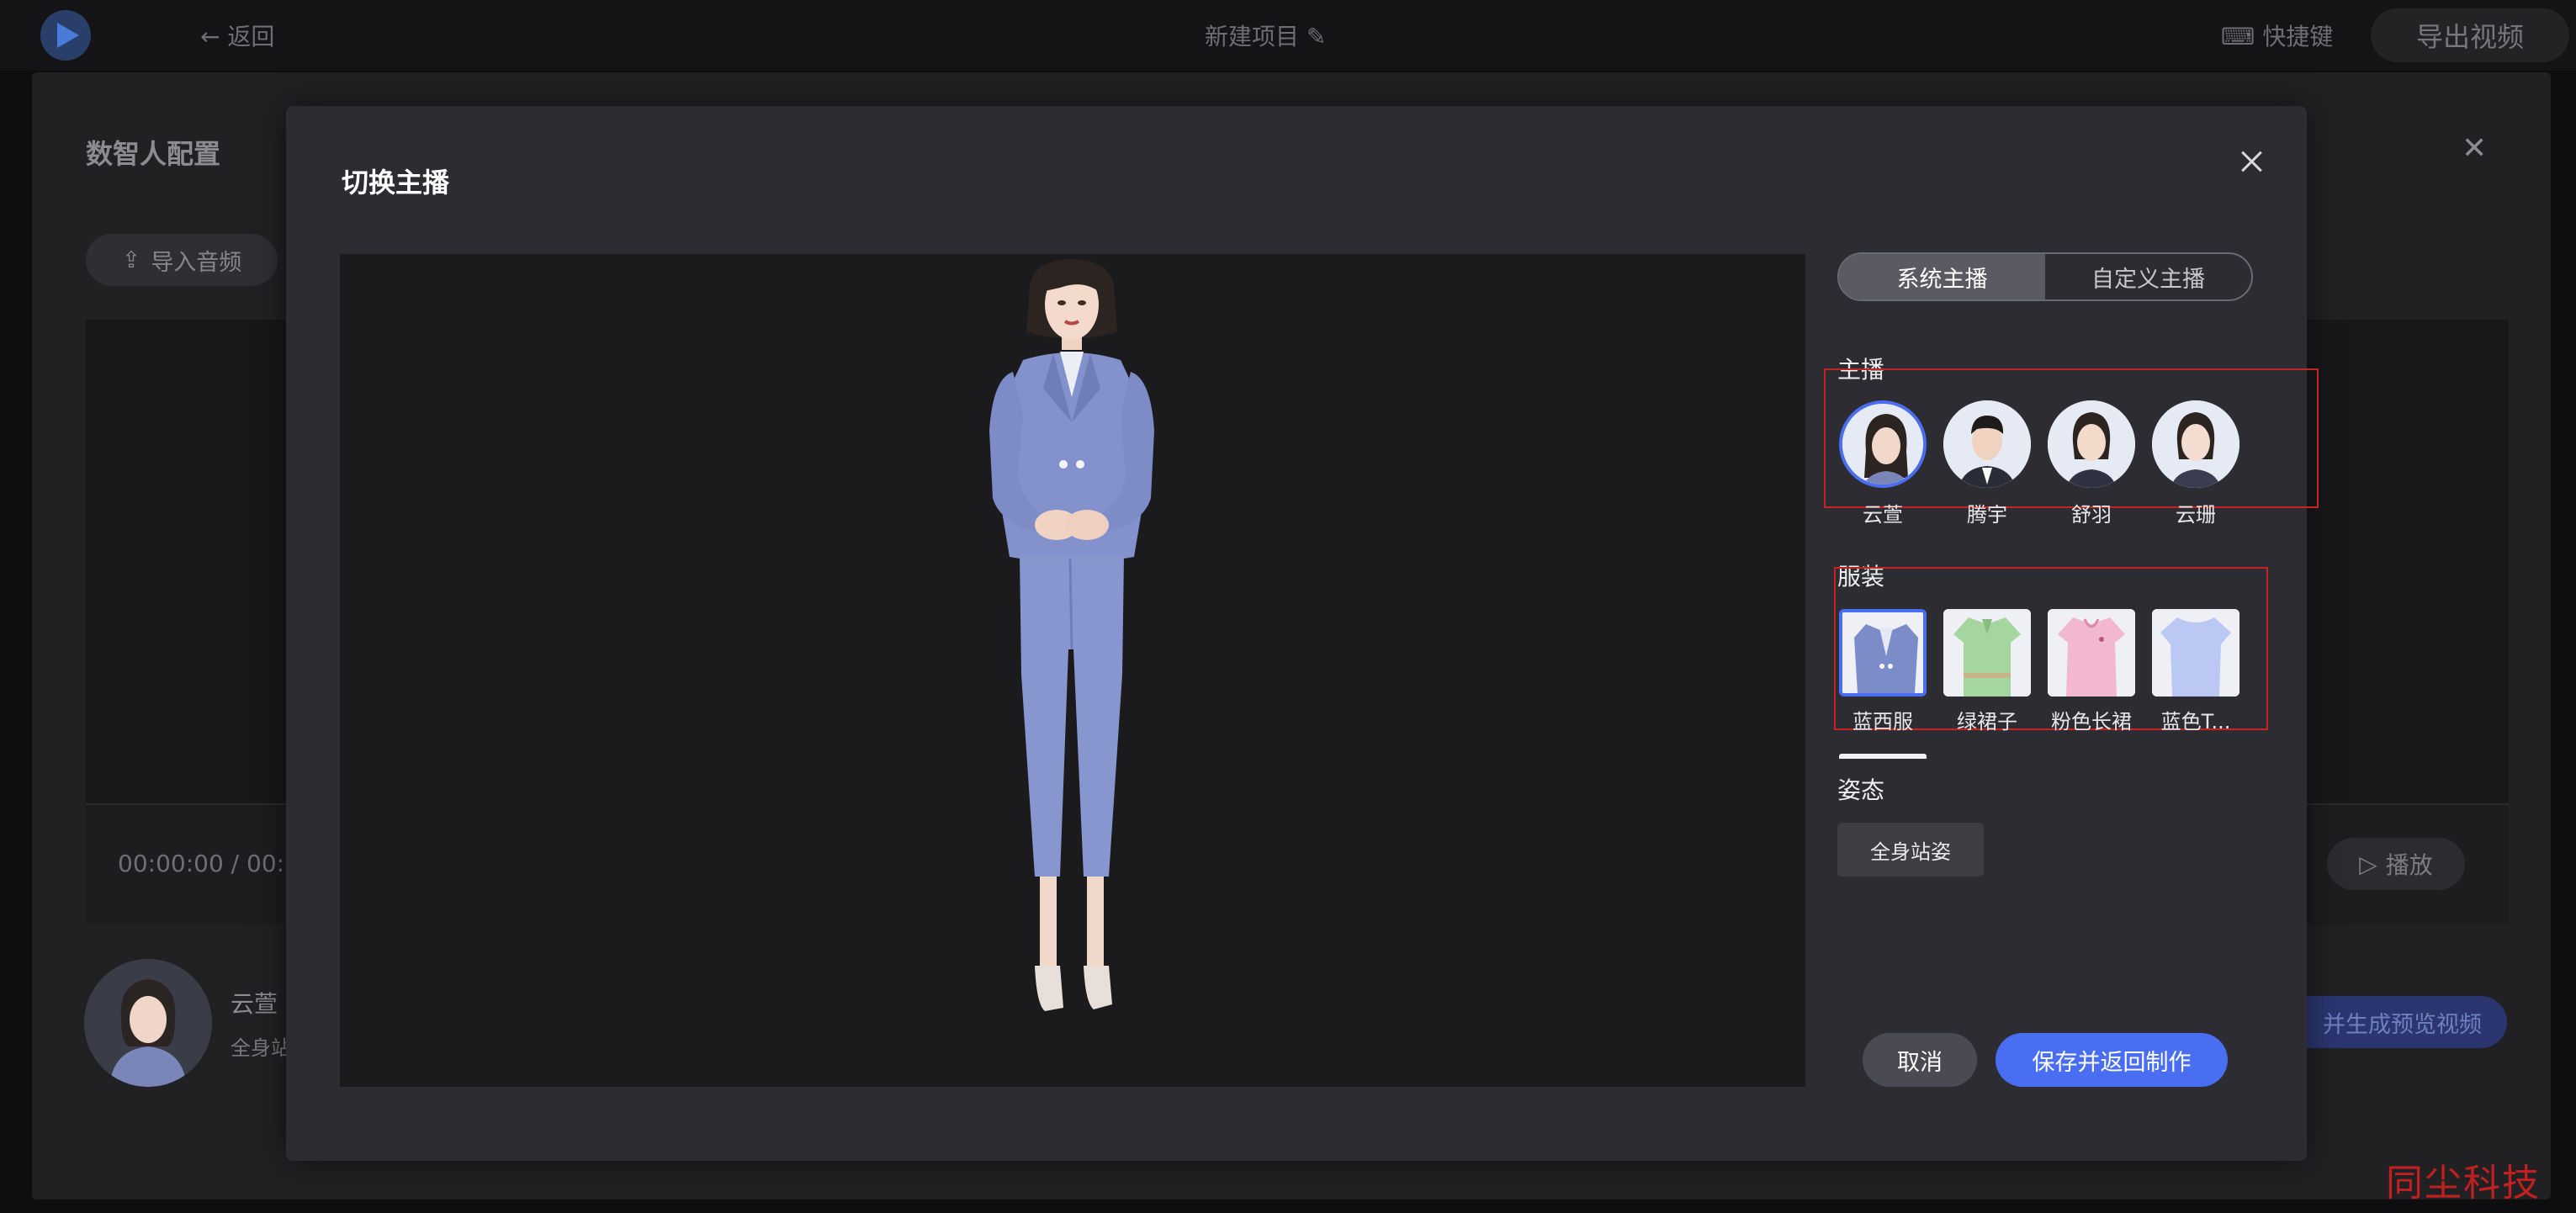  What do you see at coordinates (251, 36) in the screenshot?
I see `back-label: 返回` at bounding box center [251, 36].